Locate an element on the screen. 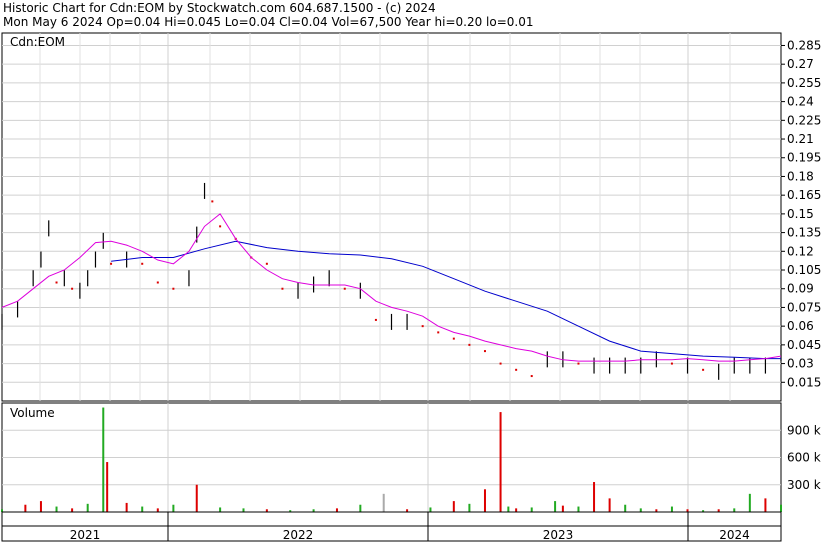 The height and width of the screenshot is (543, 830). x-axis: 2021 2022 2023 2024 is located at coordinates (391, 526).